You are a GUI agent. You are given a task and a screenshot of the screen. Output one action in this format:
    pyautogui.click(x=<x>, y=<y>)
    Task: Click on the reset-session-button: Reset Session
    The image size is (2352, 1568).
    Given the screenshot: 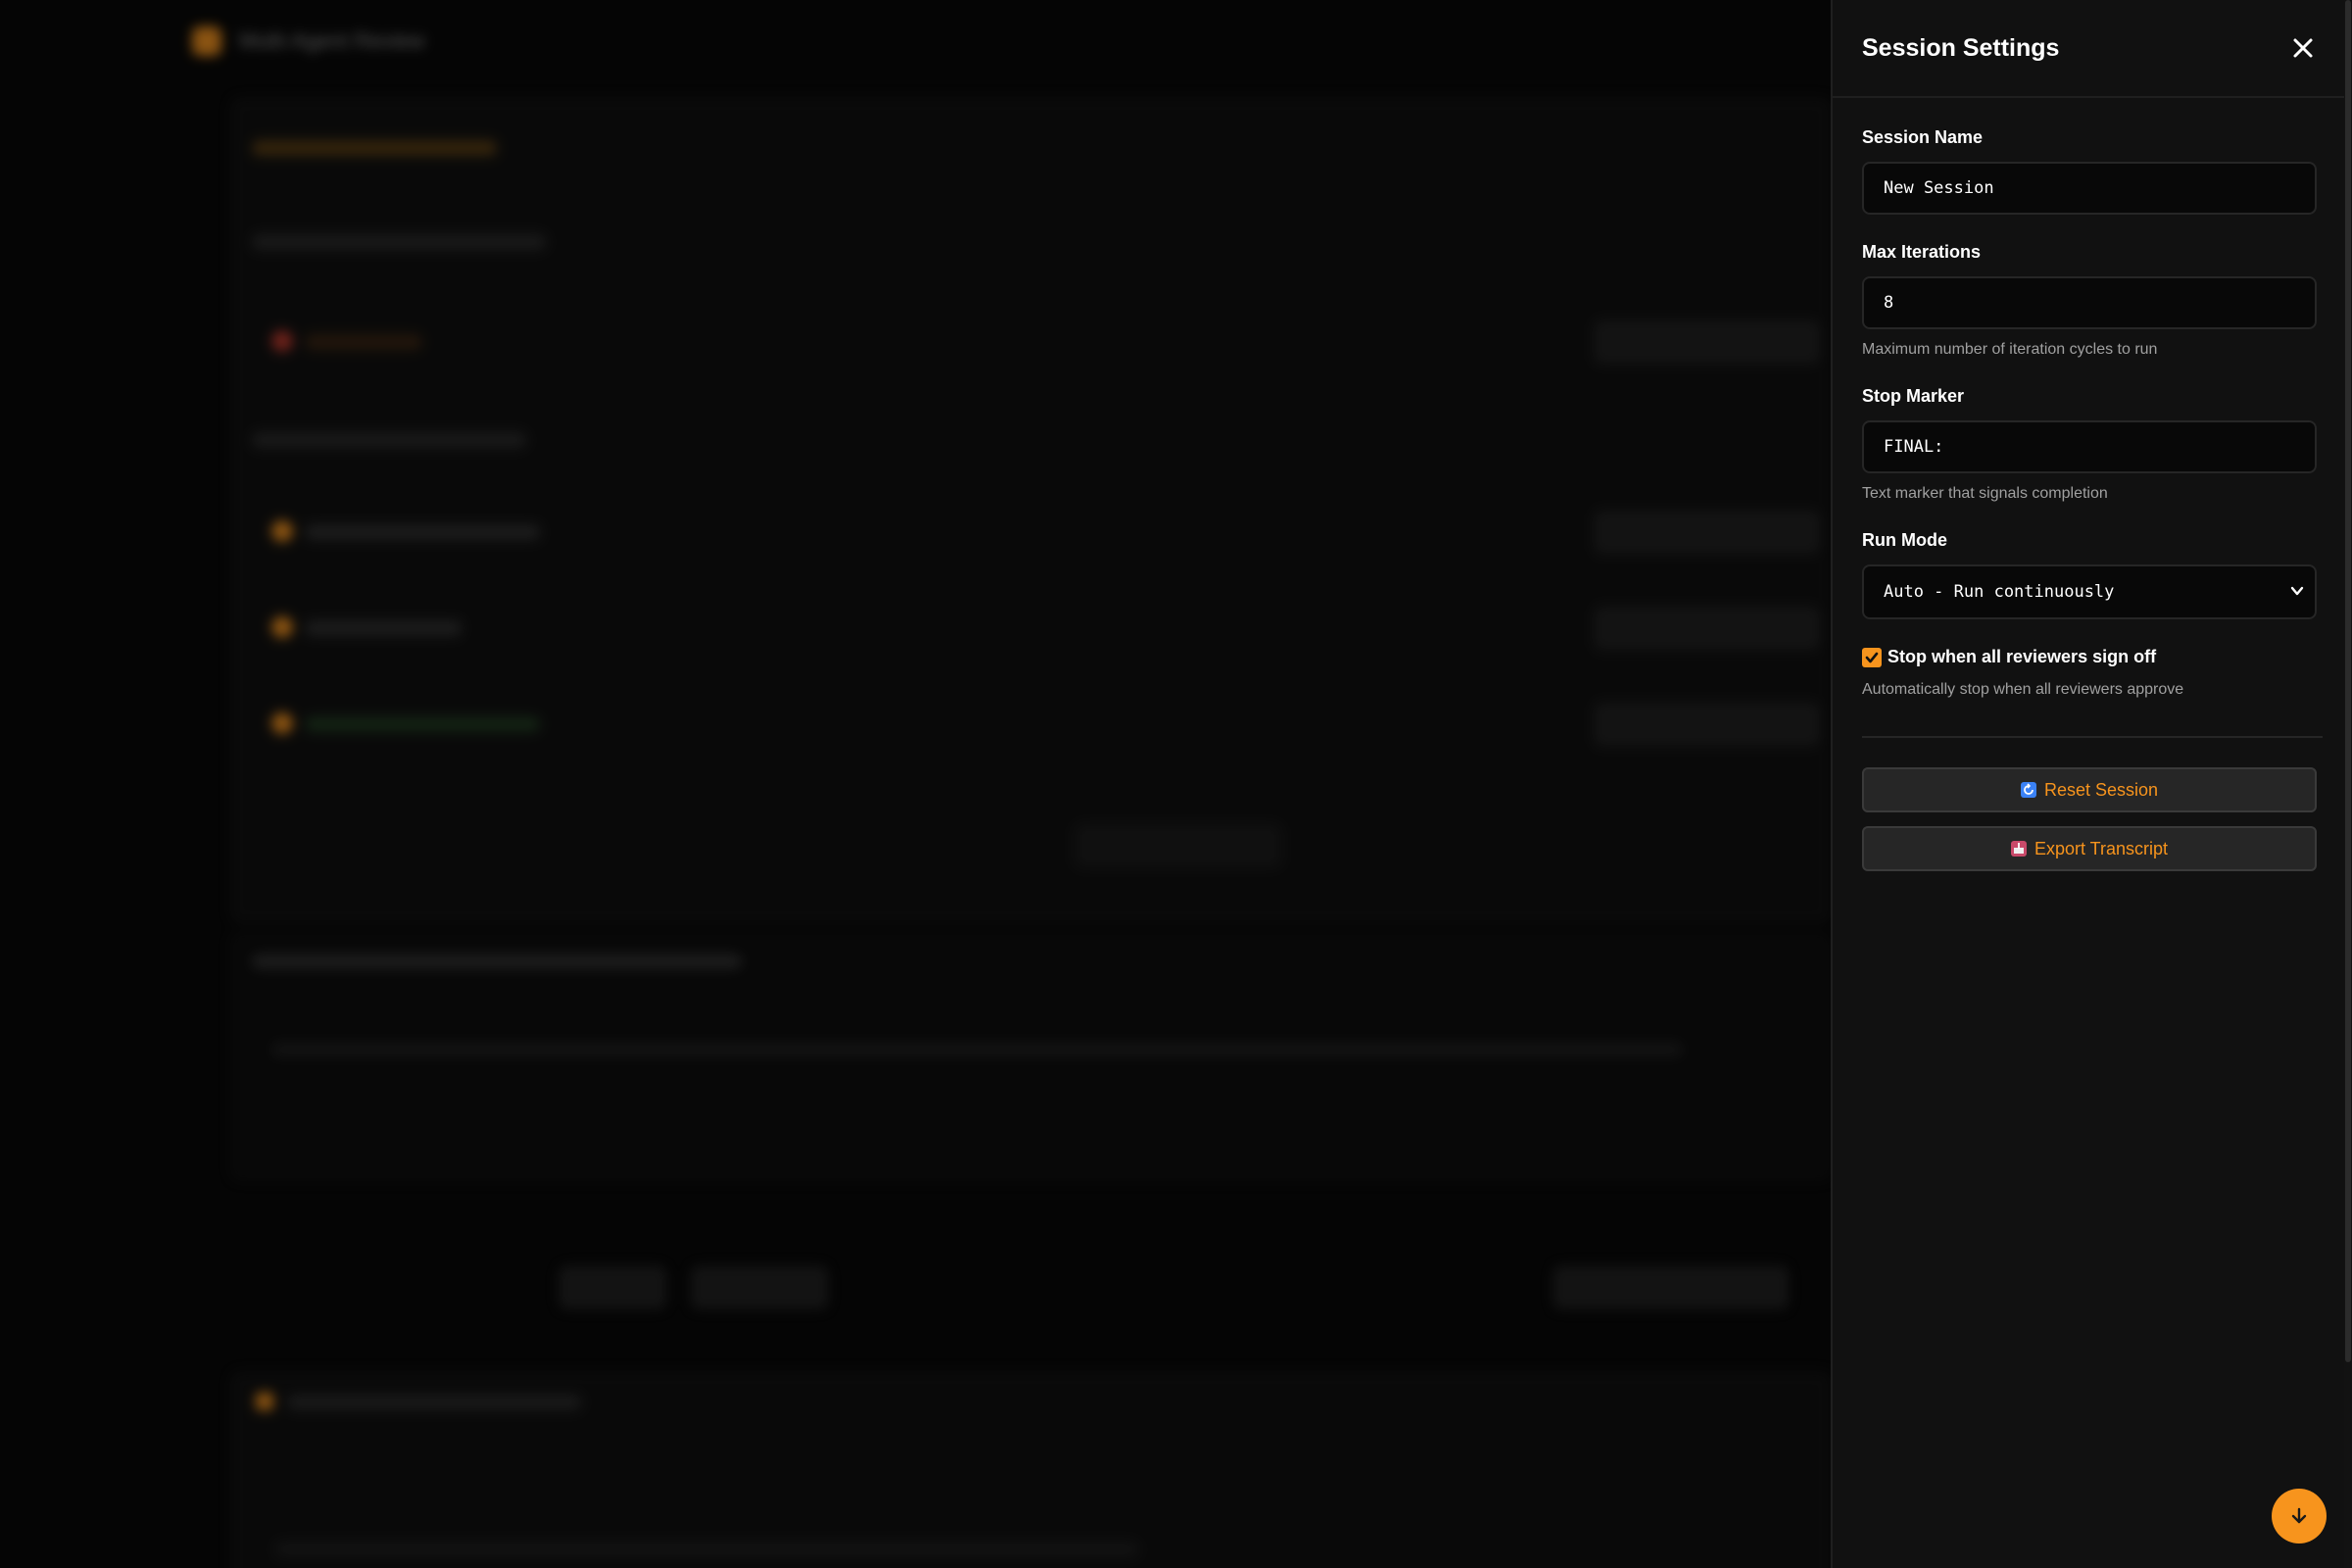 What is the action you would take?
    pyautogui.click(x=2089, y=789)
    